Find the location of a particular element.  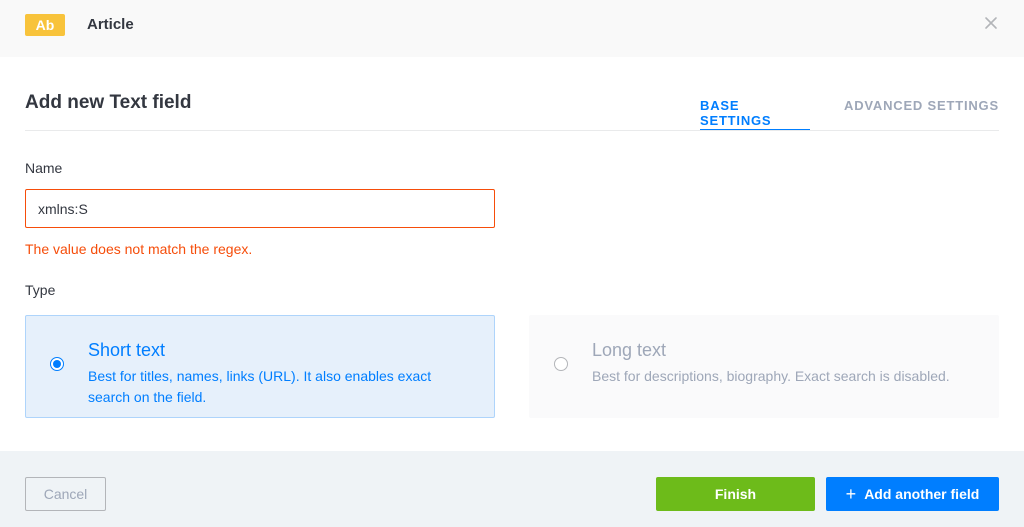

modal-title: Add new Text field is located at coordinates (108, 102).